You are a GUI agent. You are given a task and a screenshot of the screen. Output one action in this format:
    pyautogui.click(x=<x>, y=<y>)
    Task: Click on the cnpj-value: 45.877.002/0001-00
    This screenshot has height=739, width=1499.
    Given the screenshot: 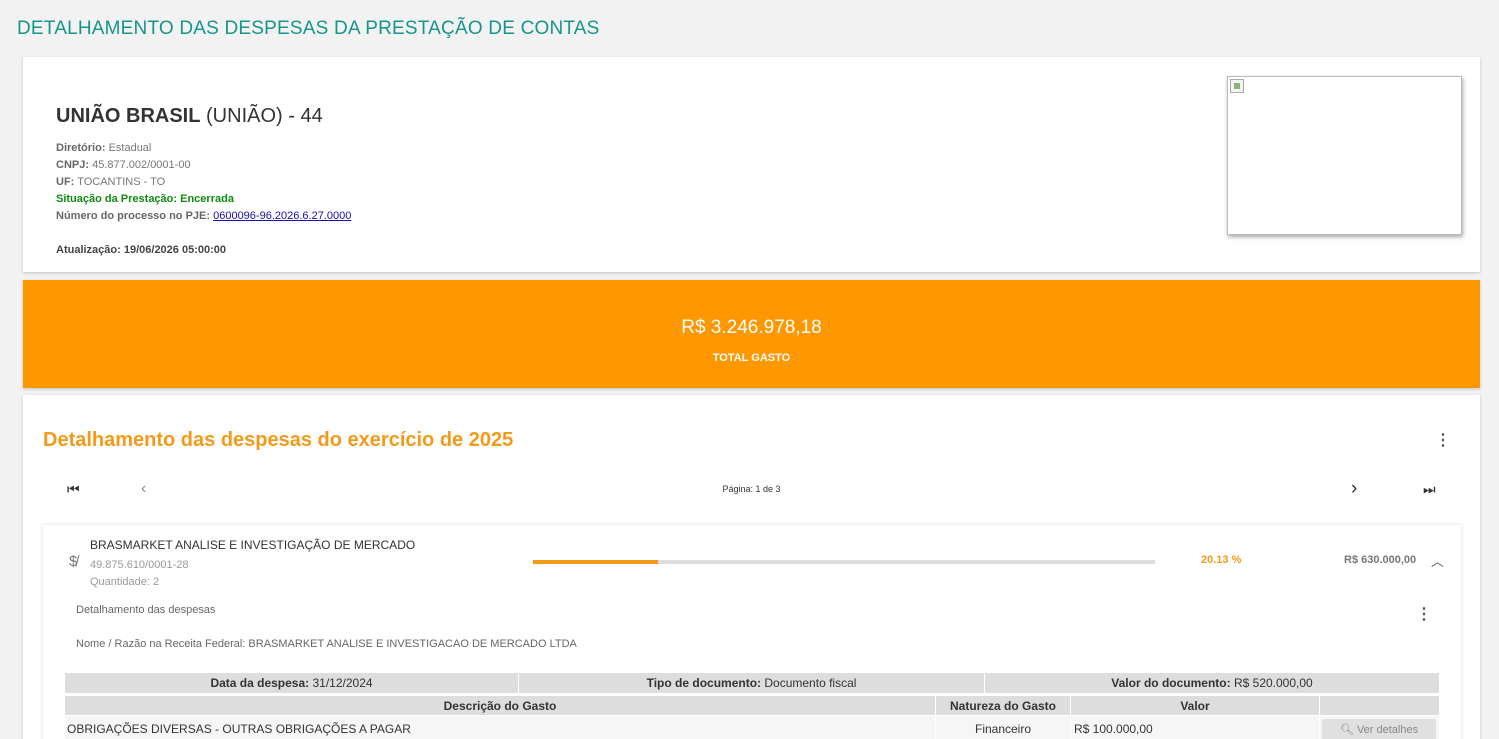 What is the action you would take?
    pyautogui.click(x=141, y=165)
    